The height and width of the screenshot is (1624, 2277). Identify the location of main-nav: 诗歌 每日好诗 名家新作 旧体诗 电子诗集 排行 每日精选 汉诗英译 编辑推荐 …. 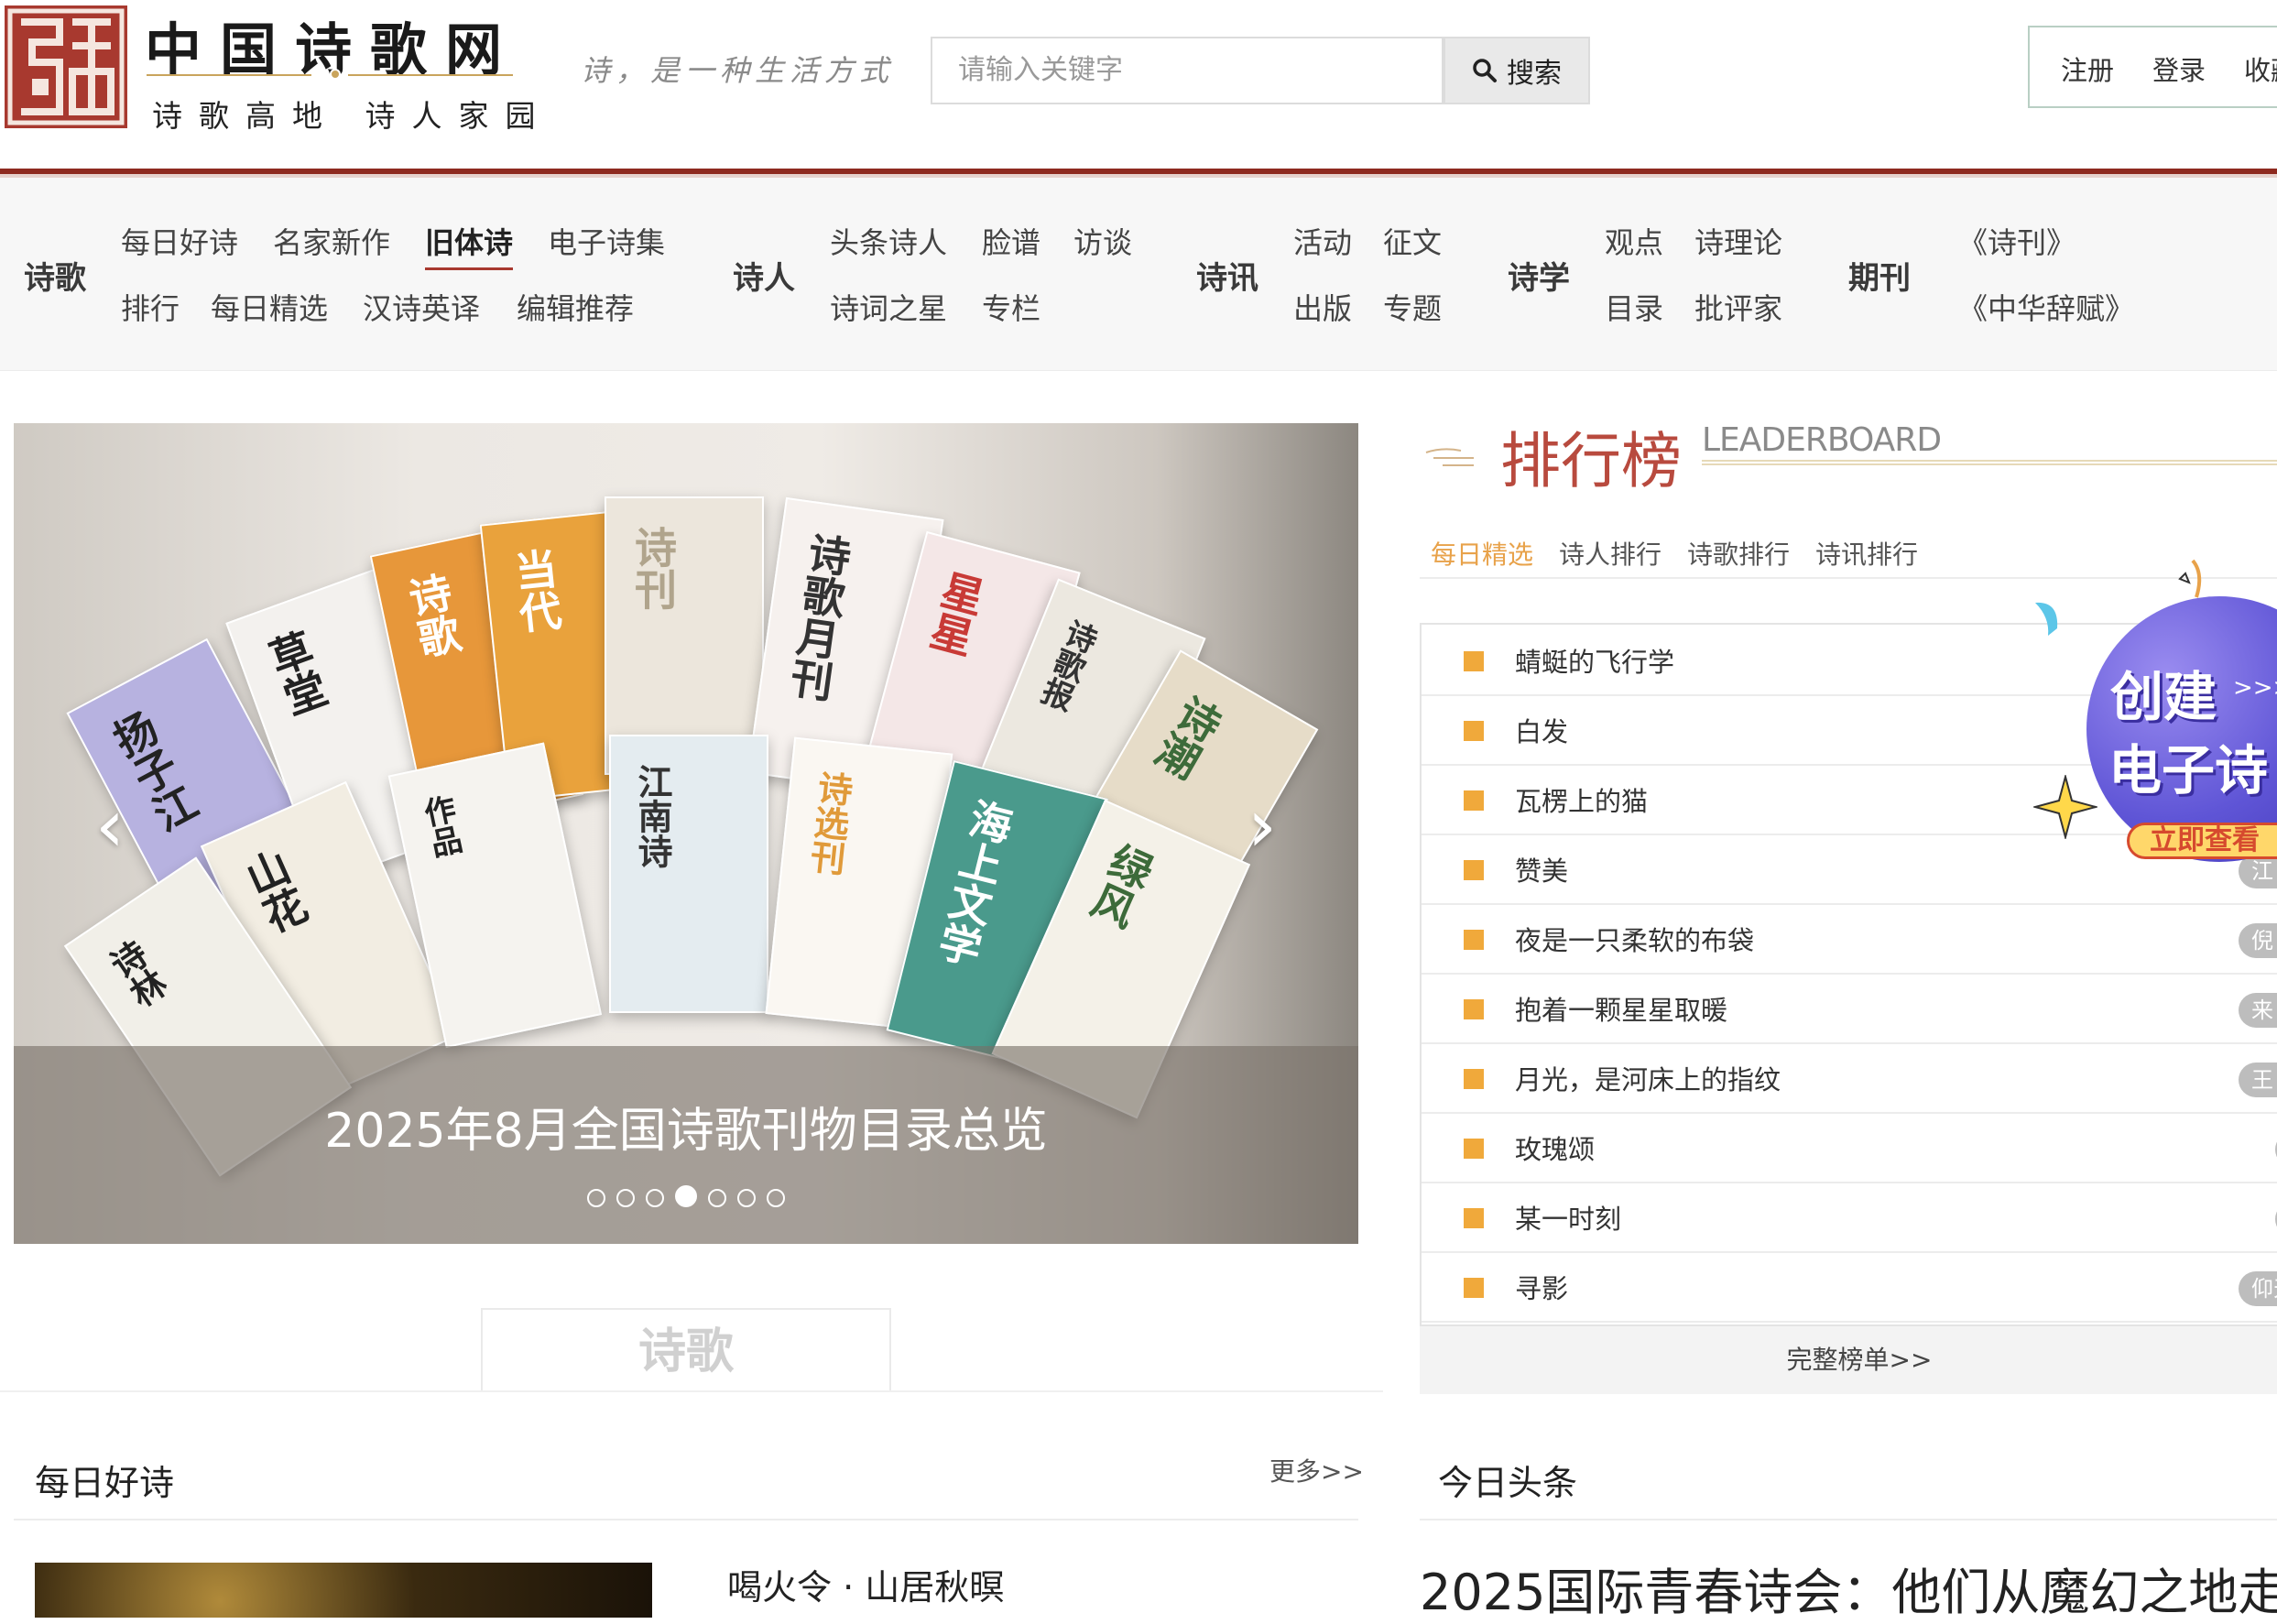
(1138, 274).